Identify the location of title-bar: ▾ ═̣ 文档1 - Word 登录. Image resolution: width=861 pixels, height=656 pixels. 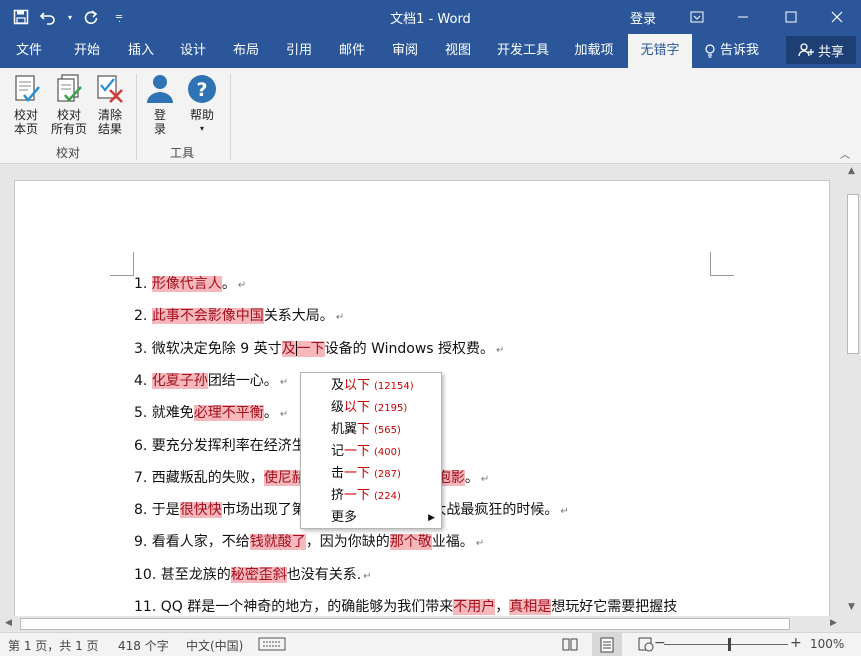
(430, 17).